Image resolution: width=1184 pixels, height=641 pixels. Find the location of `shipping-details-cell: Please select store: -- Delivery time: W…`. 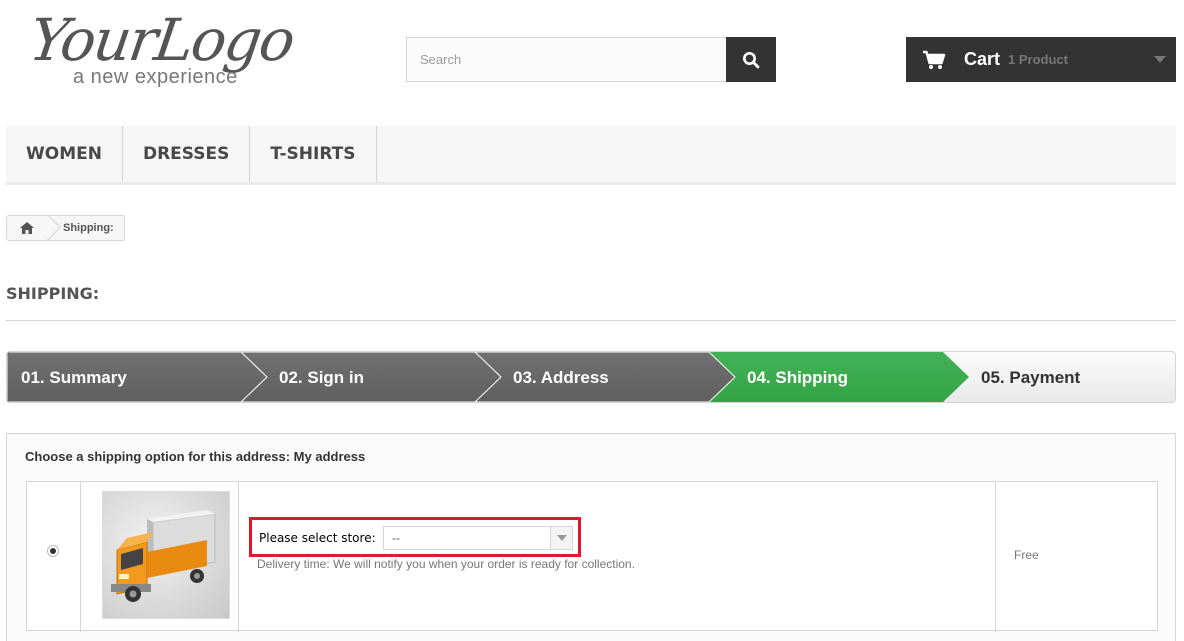

shipping-details-cell: Please select store: -- Delivery time: W… is located at coordinates (617, 557).